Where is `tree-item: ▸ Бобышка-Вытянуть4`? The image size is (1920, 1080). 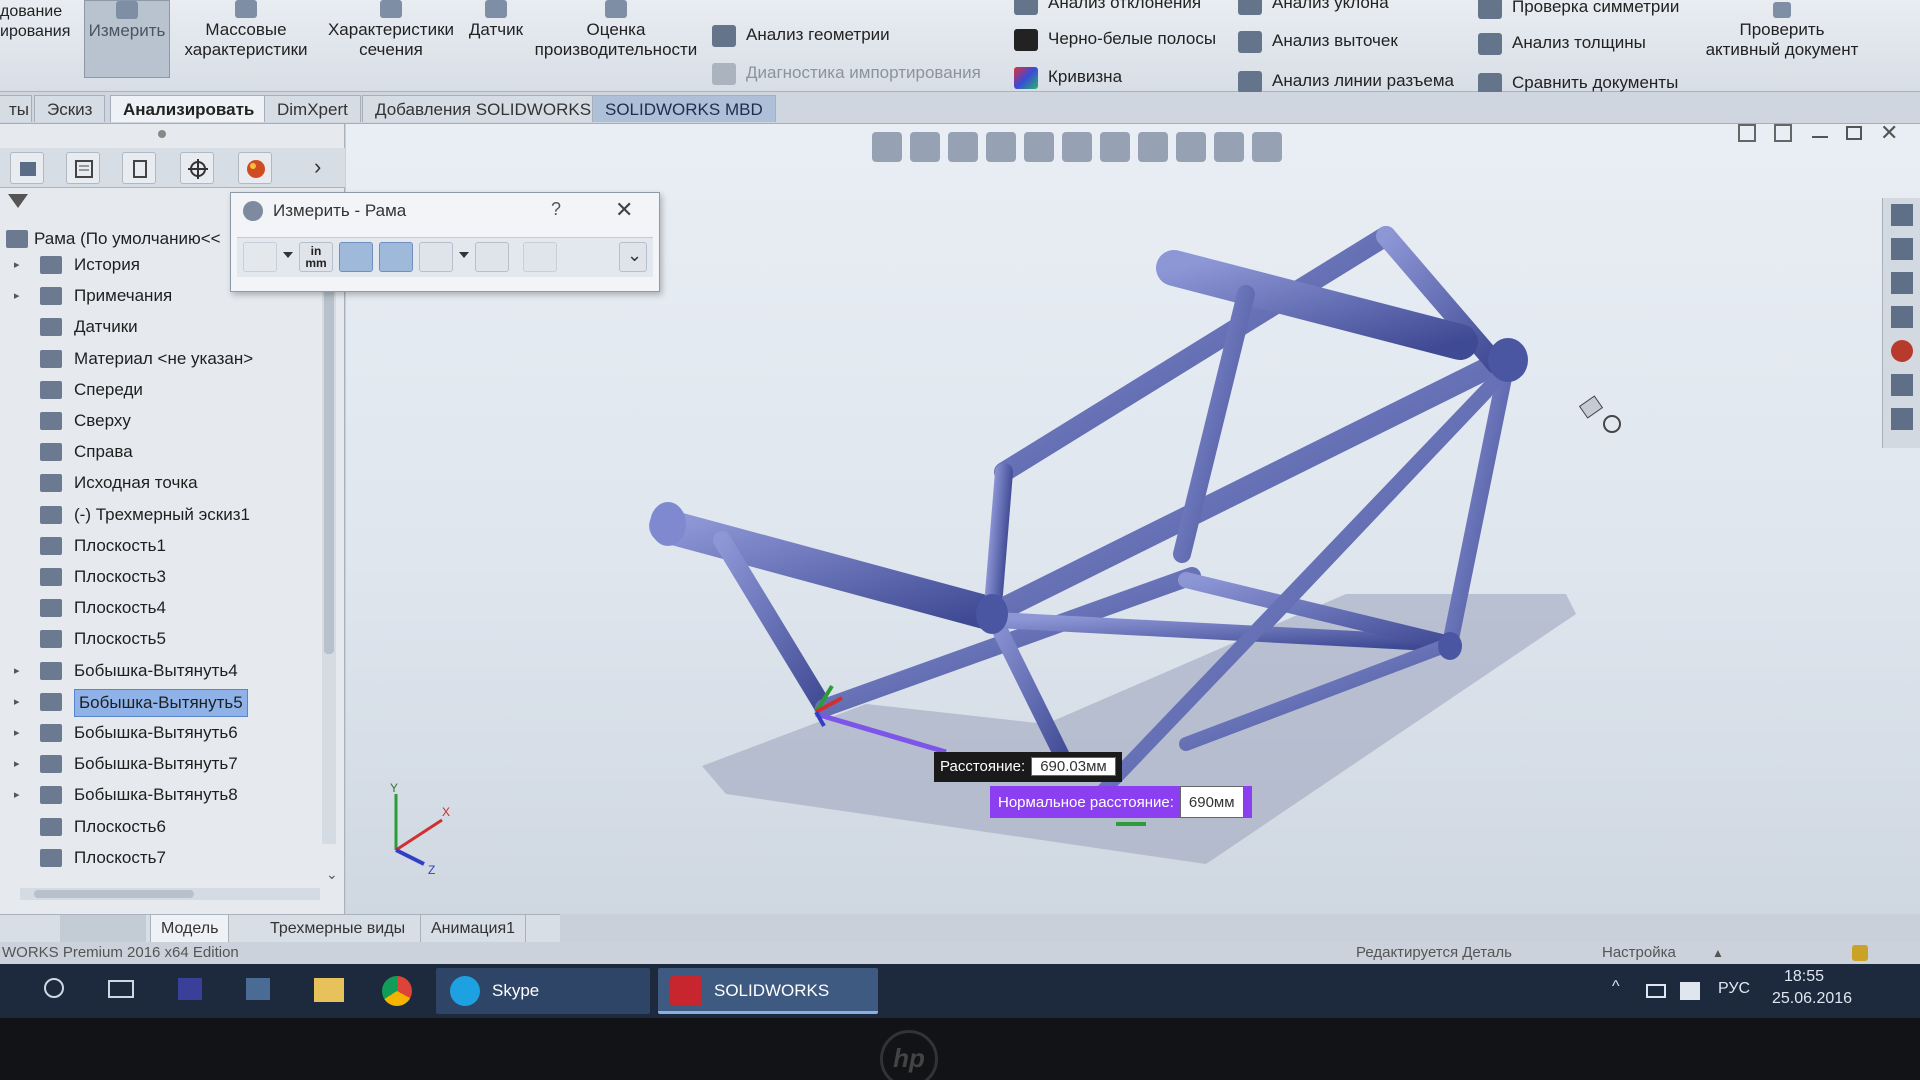
tree-item: ▸ Бобышка-Вытянуть4 is located at coordinates (165, 671).